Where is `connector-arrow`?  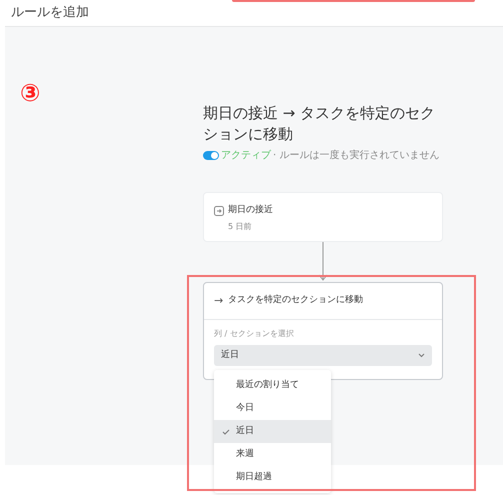 connector-arrow is located at coordinates (323, 262).